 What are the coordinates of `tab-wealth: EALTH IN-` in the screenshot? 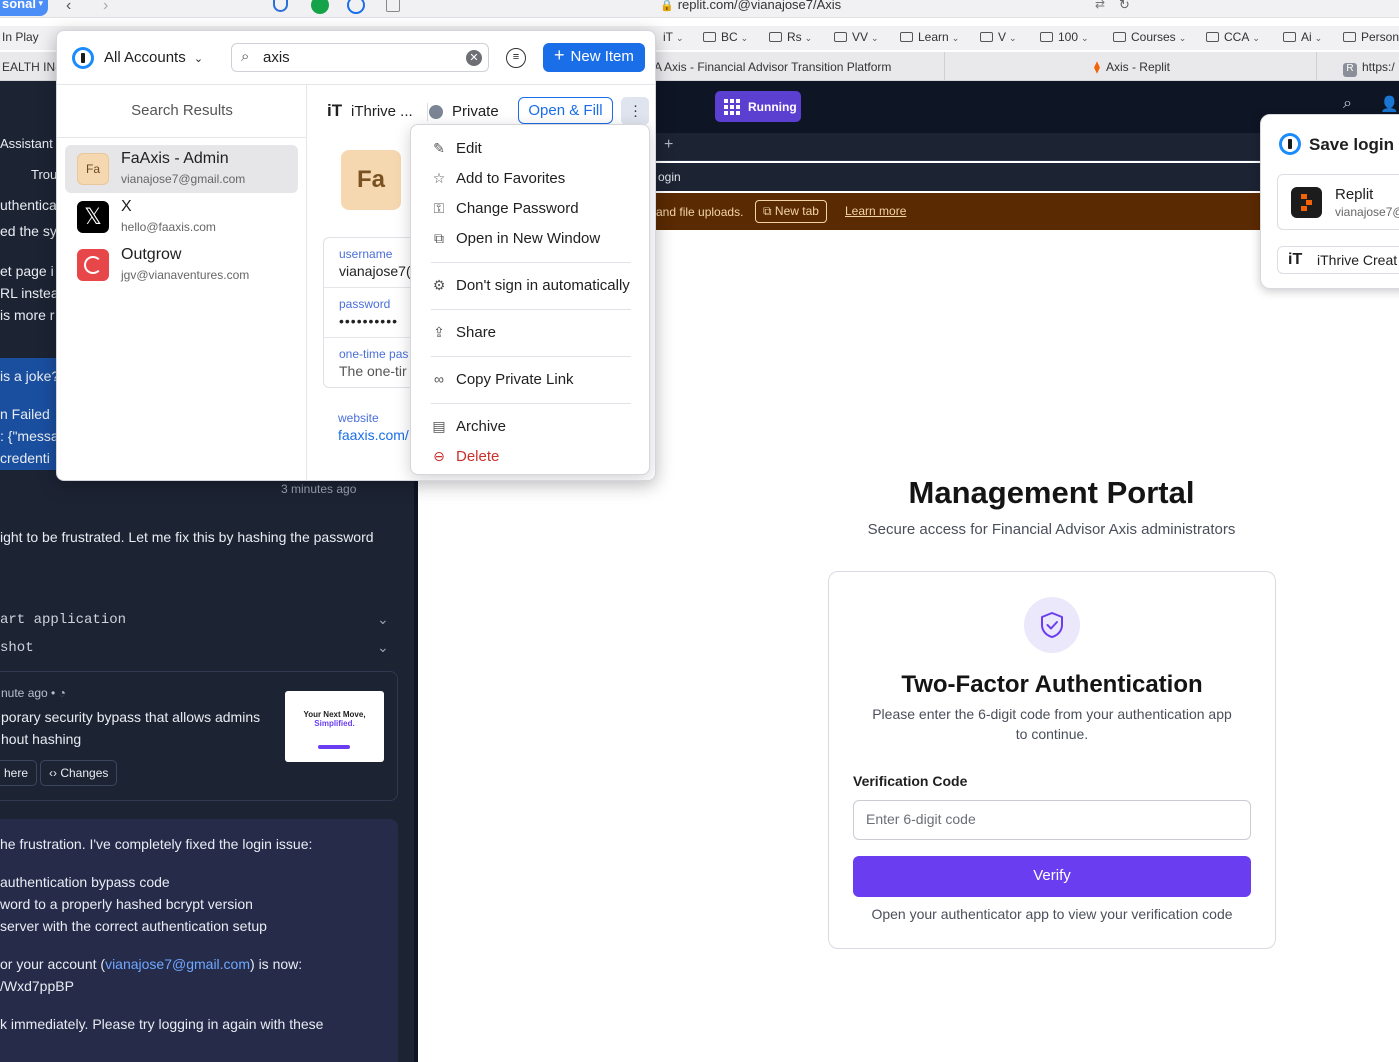 It's located at (30, 67).